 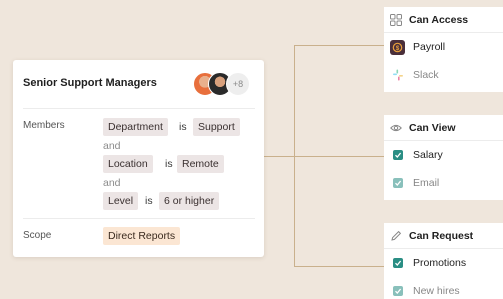 What do you see at coordinates (443, 183) in the screenshot?
I see `list-item-email: Email` at bounding box center [443, 183].